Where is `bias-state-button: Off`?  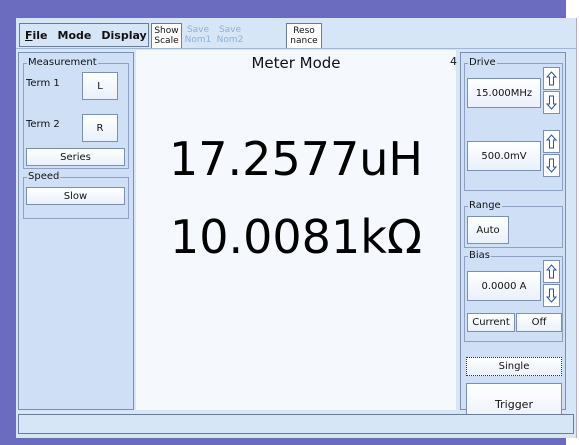
bias-state-button: Off is located at coordinates (539, 322).